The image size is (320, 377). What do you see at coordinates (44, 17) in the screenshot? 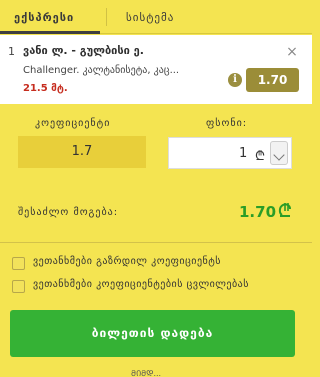
I see `tab-express: ექსპრესი` at bounding box center [44, 17].